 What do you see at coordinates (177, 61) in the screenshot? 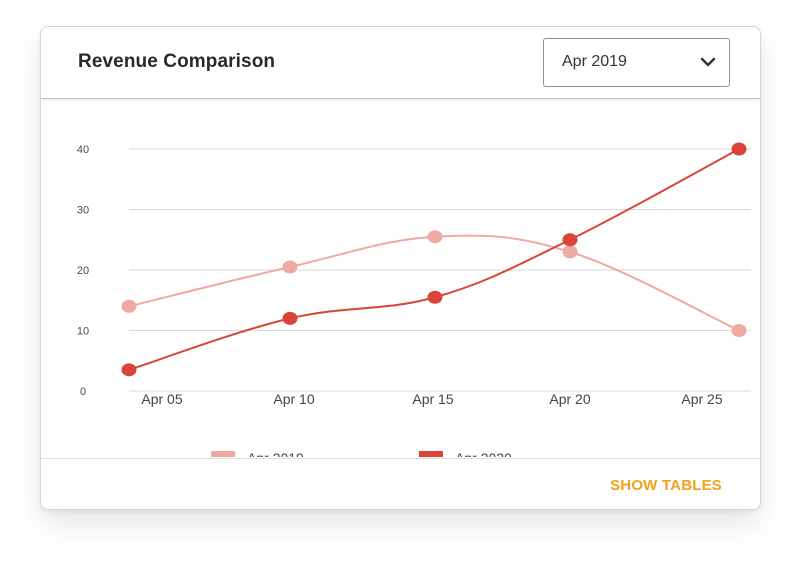
I see `card-title: Revenue Comparison` at bounding box center [177, 61].